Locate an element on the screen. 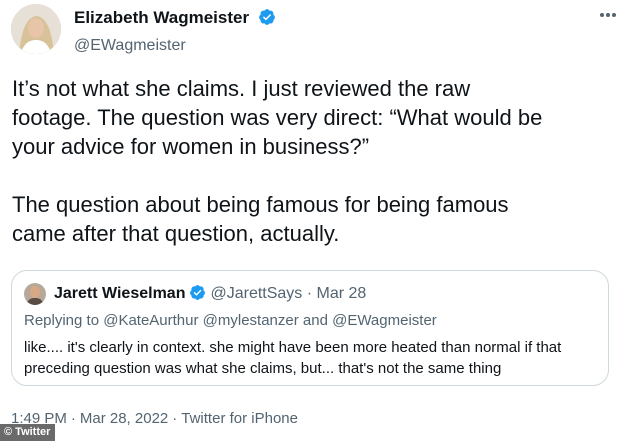  quoted-tweet-header: Jarett Wieselman @JarettSays · Mar 28 is located at coordinates (210, 295).